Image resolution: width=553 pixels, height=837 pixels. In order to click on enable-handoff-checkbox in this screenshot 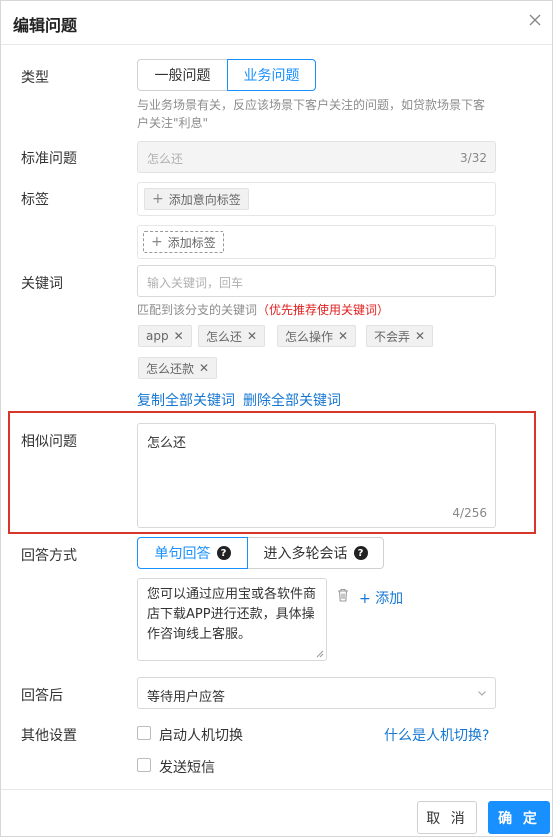, I will do `click(144, 733)`.